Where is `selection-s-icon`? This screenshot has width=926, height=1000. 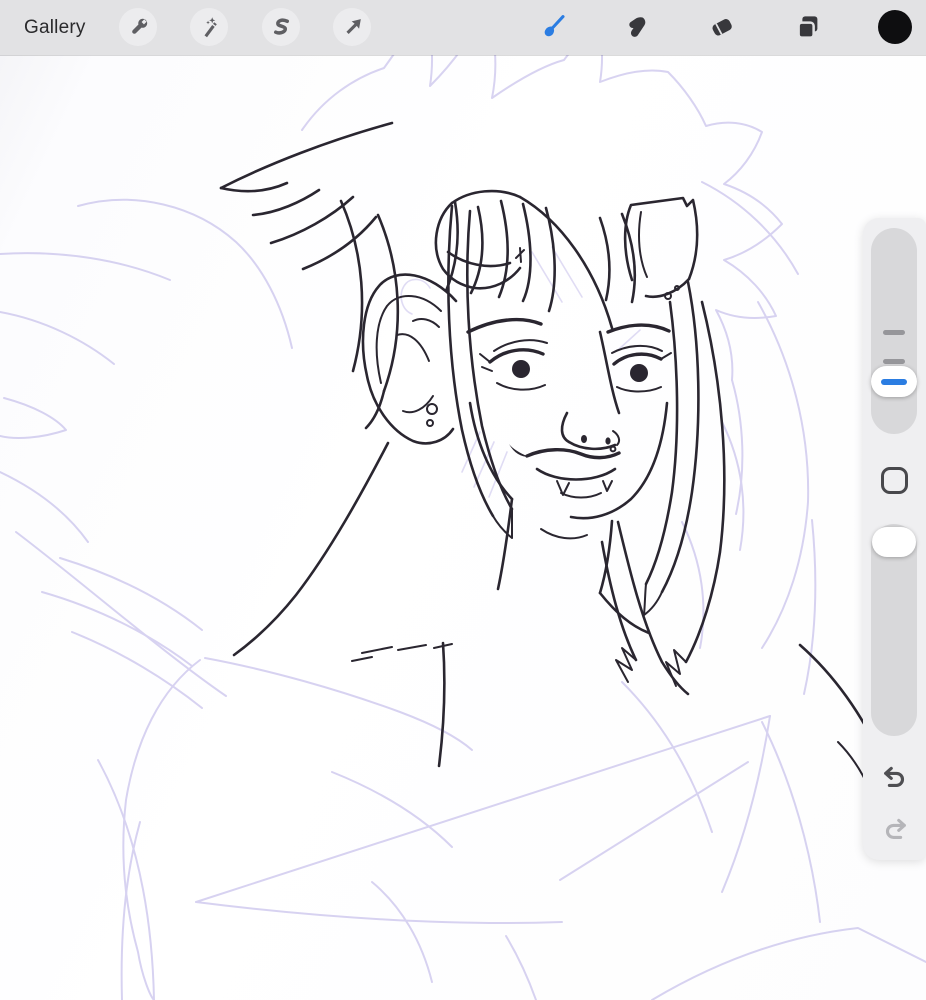
selection-s-icon is located at coordinates (281, 26).